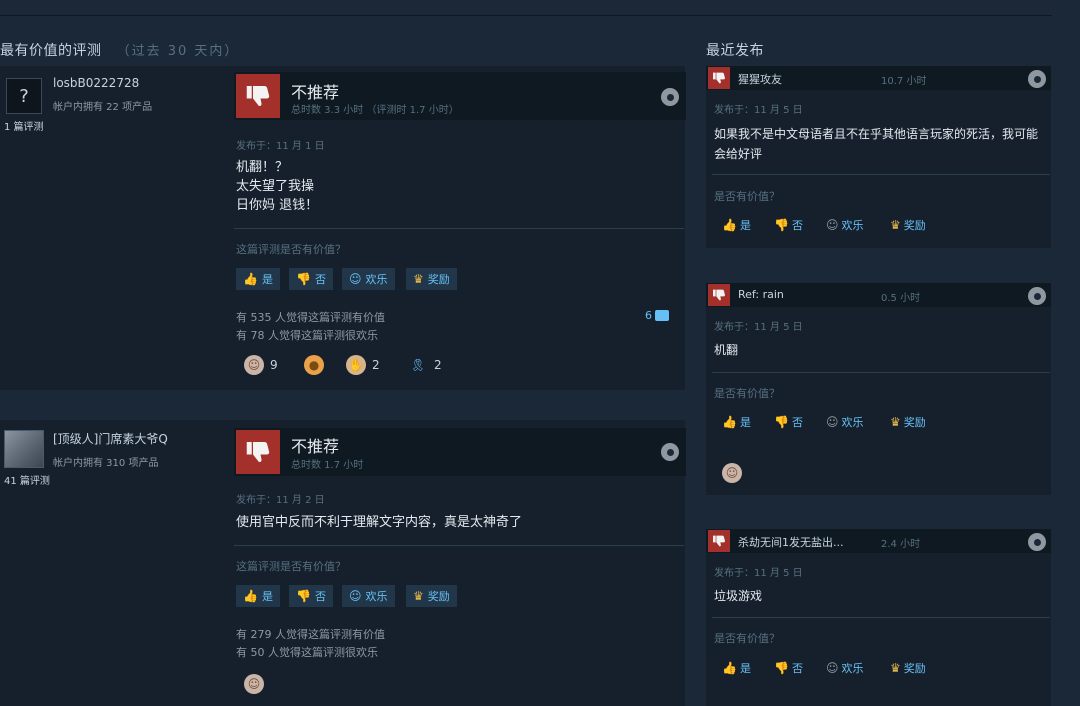  What do you see at coordinates (315, 92) in the screenshot?
I see `verdict-label: 不推荐` at bounding box center [315, 92].